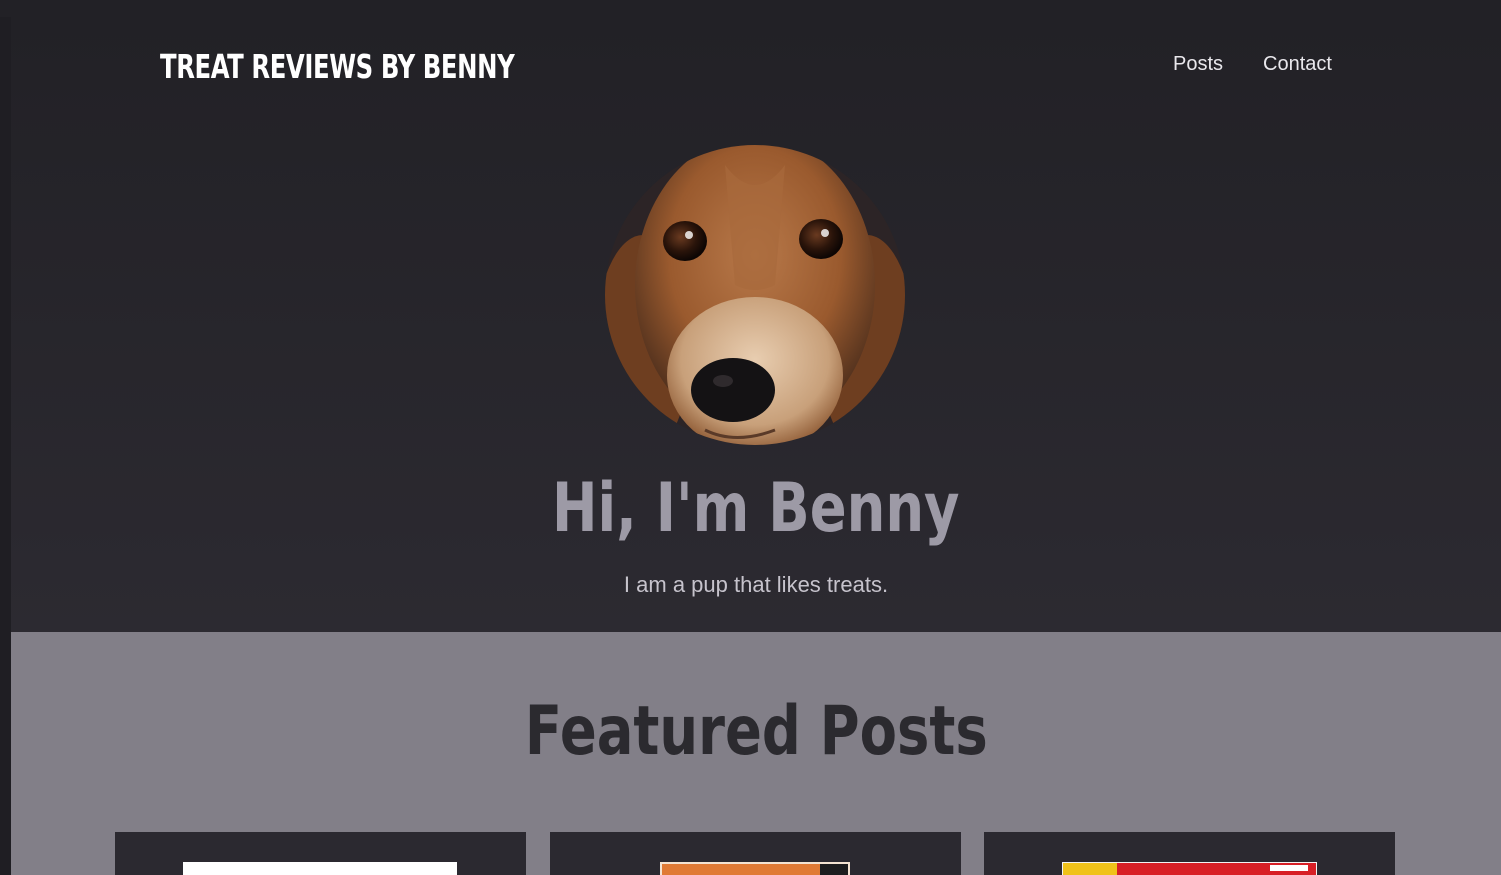  I want to click on nav-item-contact: Contact, so click(1297, 64).